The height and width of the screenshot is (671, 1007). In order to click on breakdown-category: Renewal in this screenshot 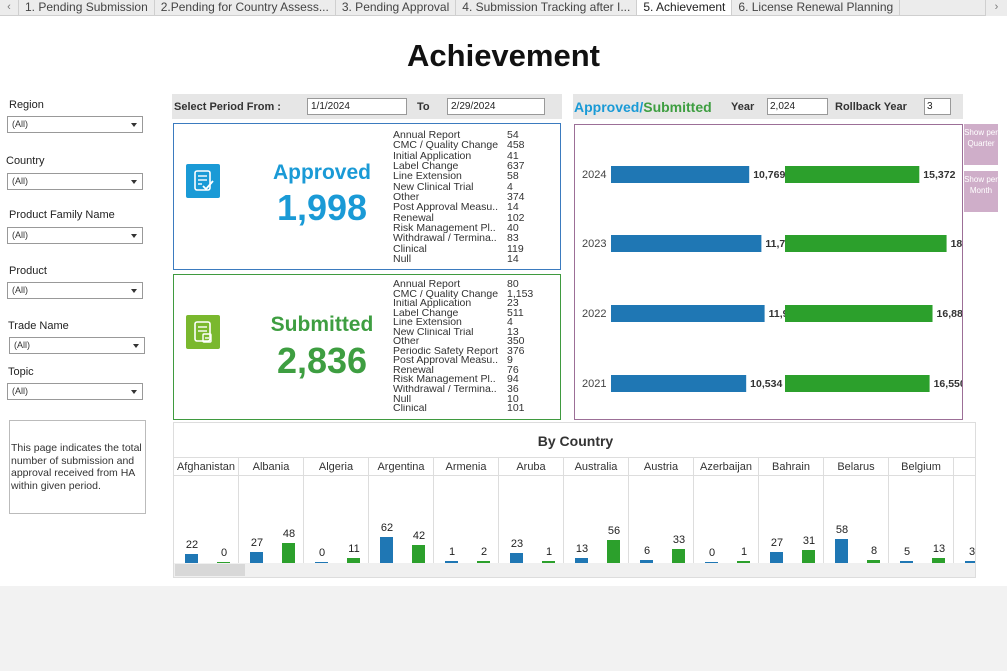, I will do `click(413, 218)`.